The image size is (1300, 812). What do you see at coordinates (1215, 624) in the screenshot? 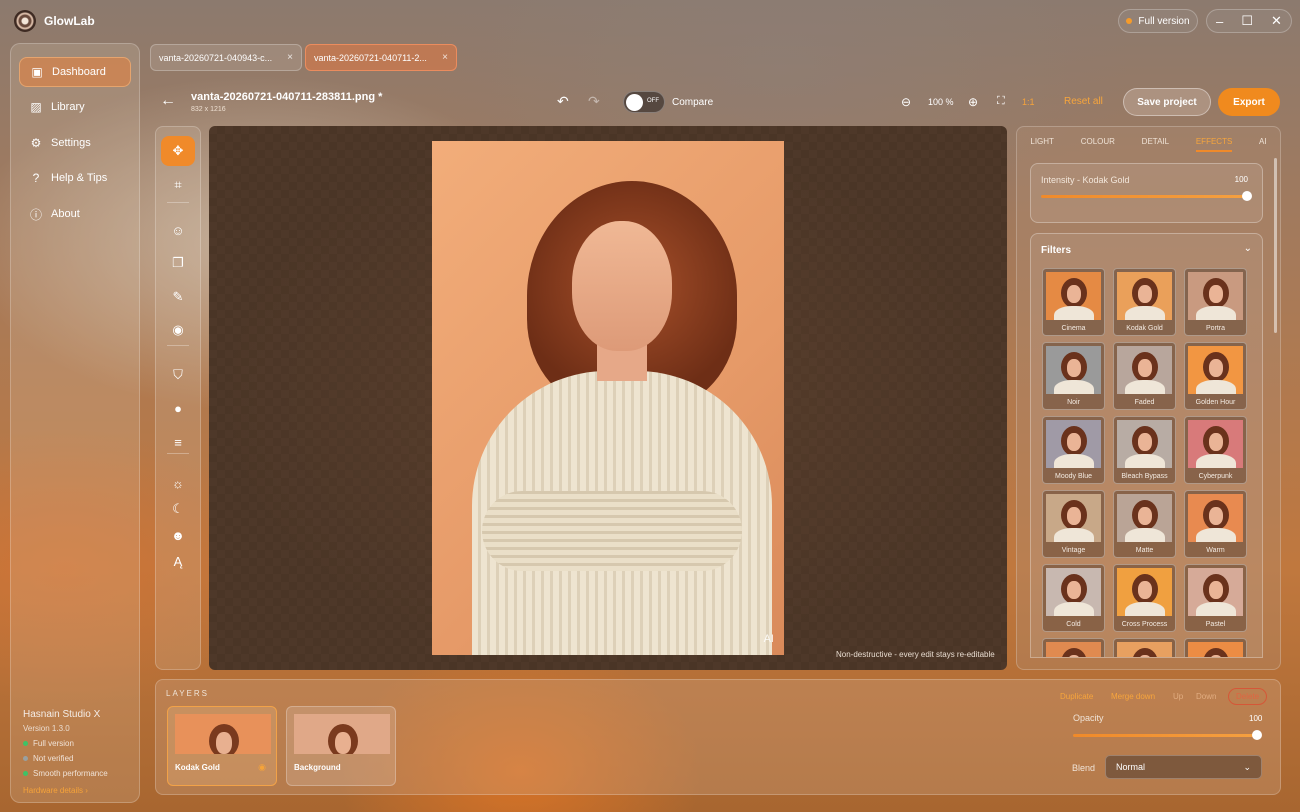
I see `filter-name: Pastel` at bounding box center [1215, 624].